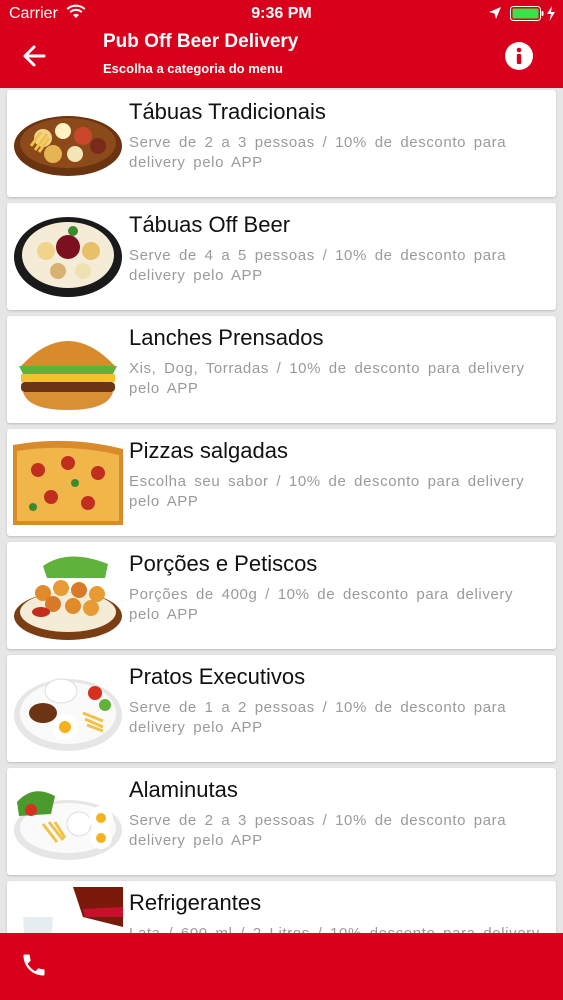 The image size is (563, 1000). What do you see at coordinates (495, 13) in the screenshot?
I see `location-arrow-icon` at bounding box center [495, 13].